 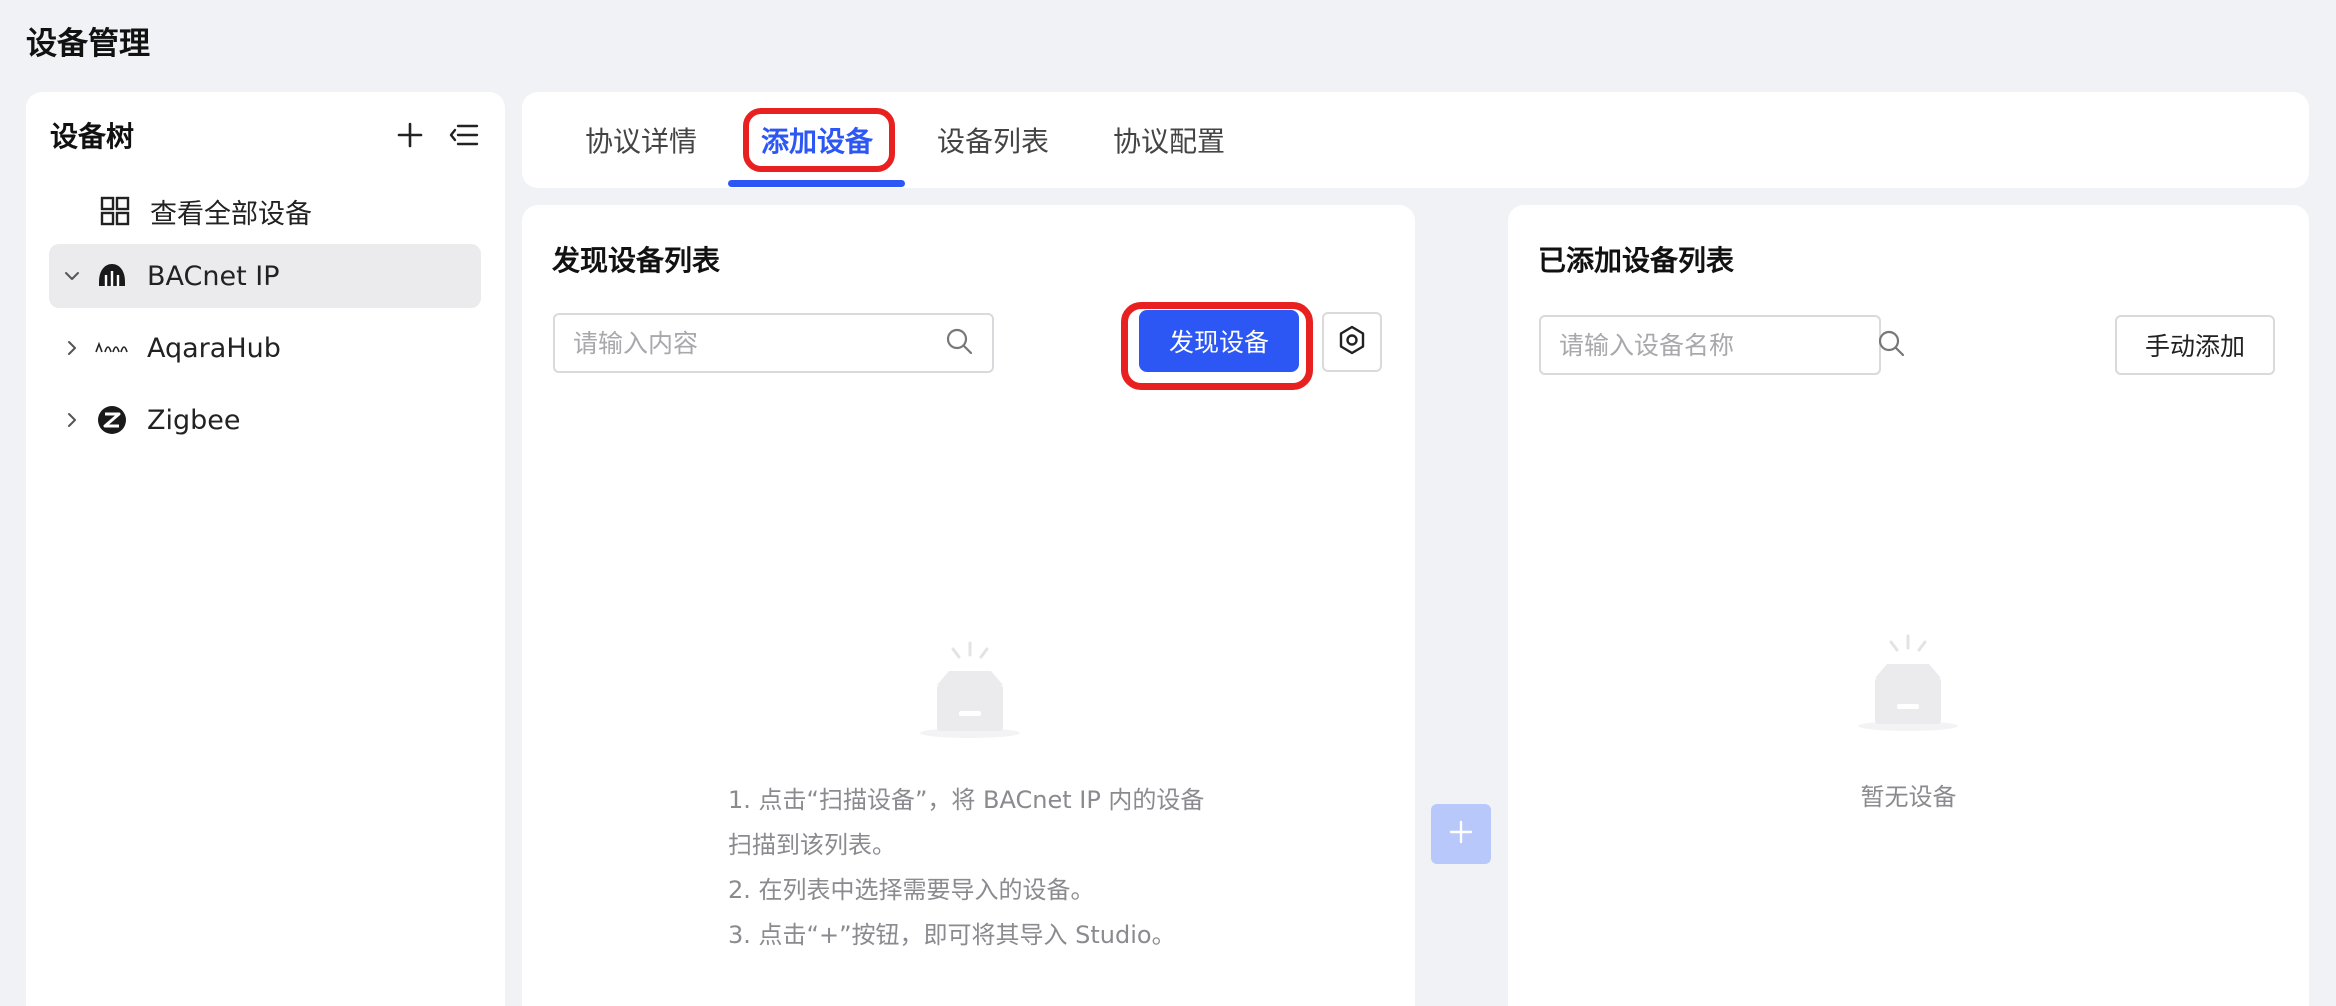 What do you see at coordinates (231, 214) in the screenshot?
I see `view-all-devices-label: 查看全部设备` at bounding box center [231, 214].